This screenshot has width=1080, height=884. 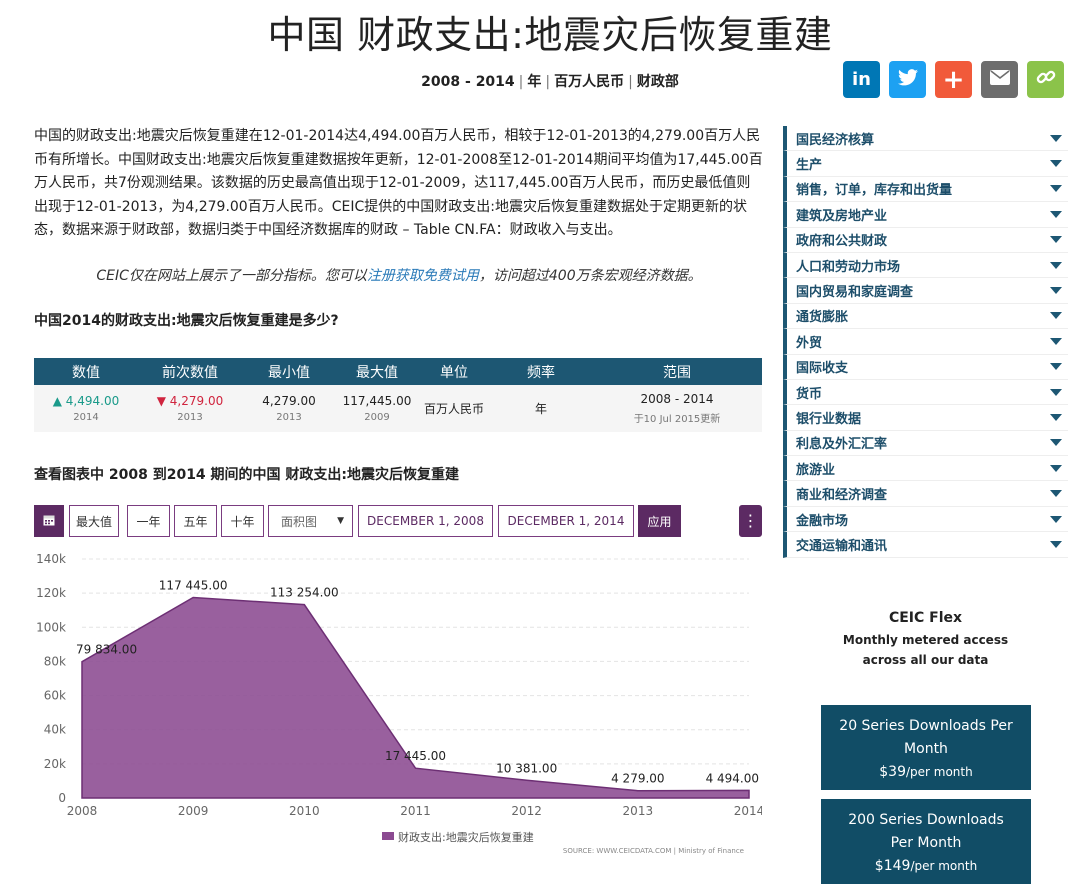 What do you see at coordinates (231, 276) in the screenshot?
I see `promo-text: CEIC仅在网站上展示了一部分指标。您可以` at bounding box center [231, 276].